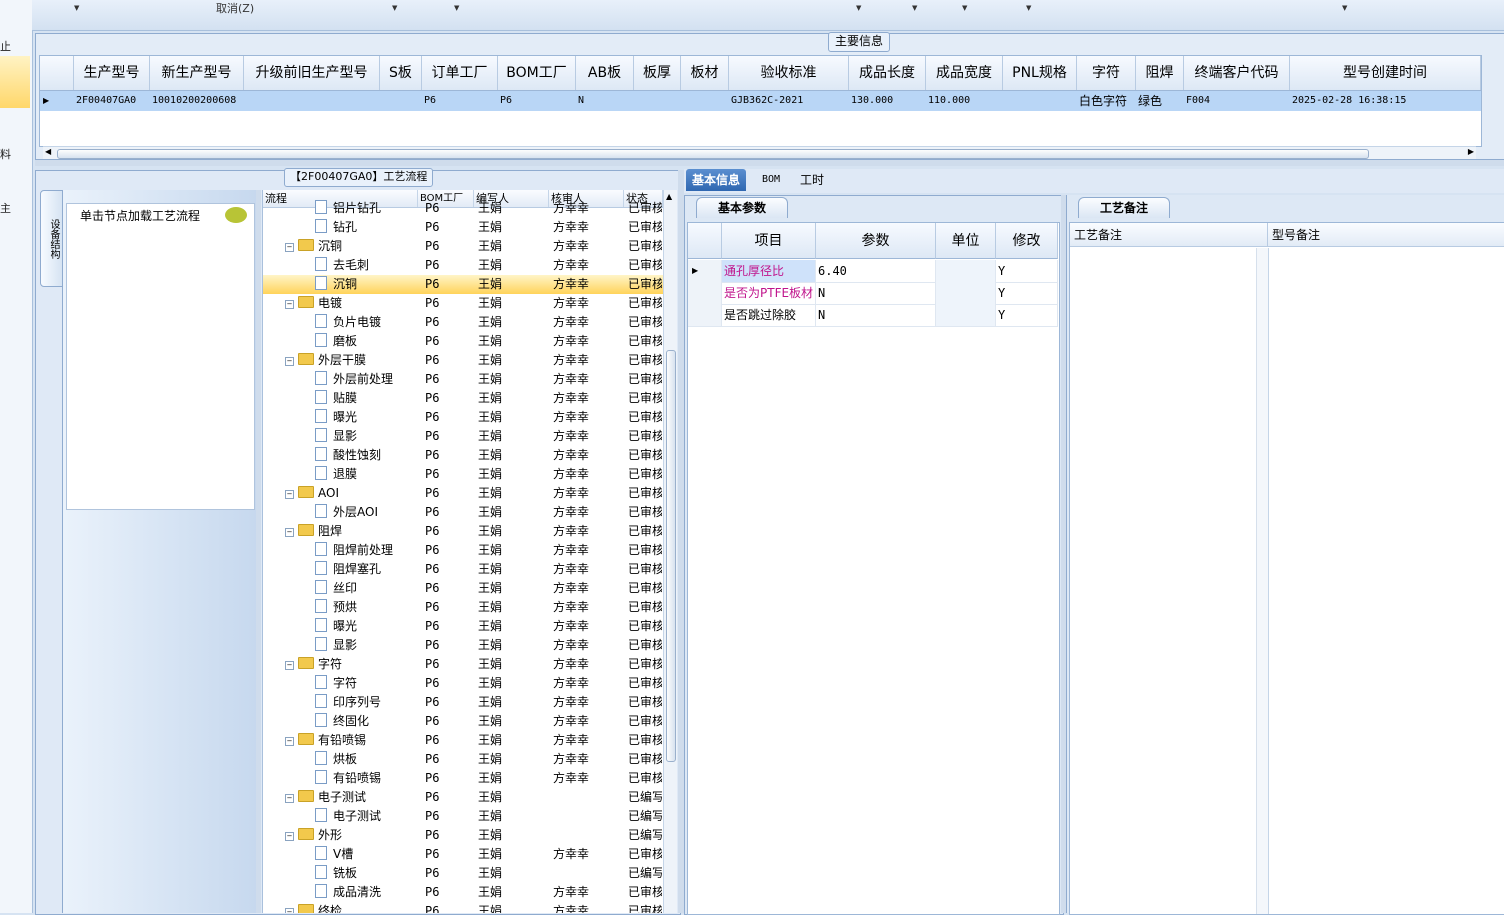 The height and width of the screenshot is (915, 1504). I want to click on table-cell: 白色字符, so click(1106, 101).